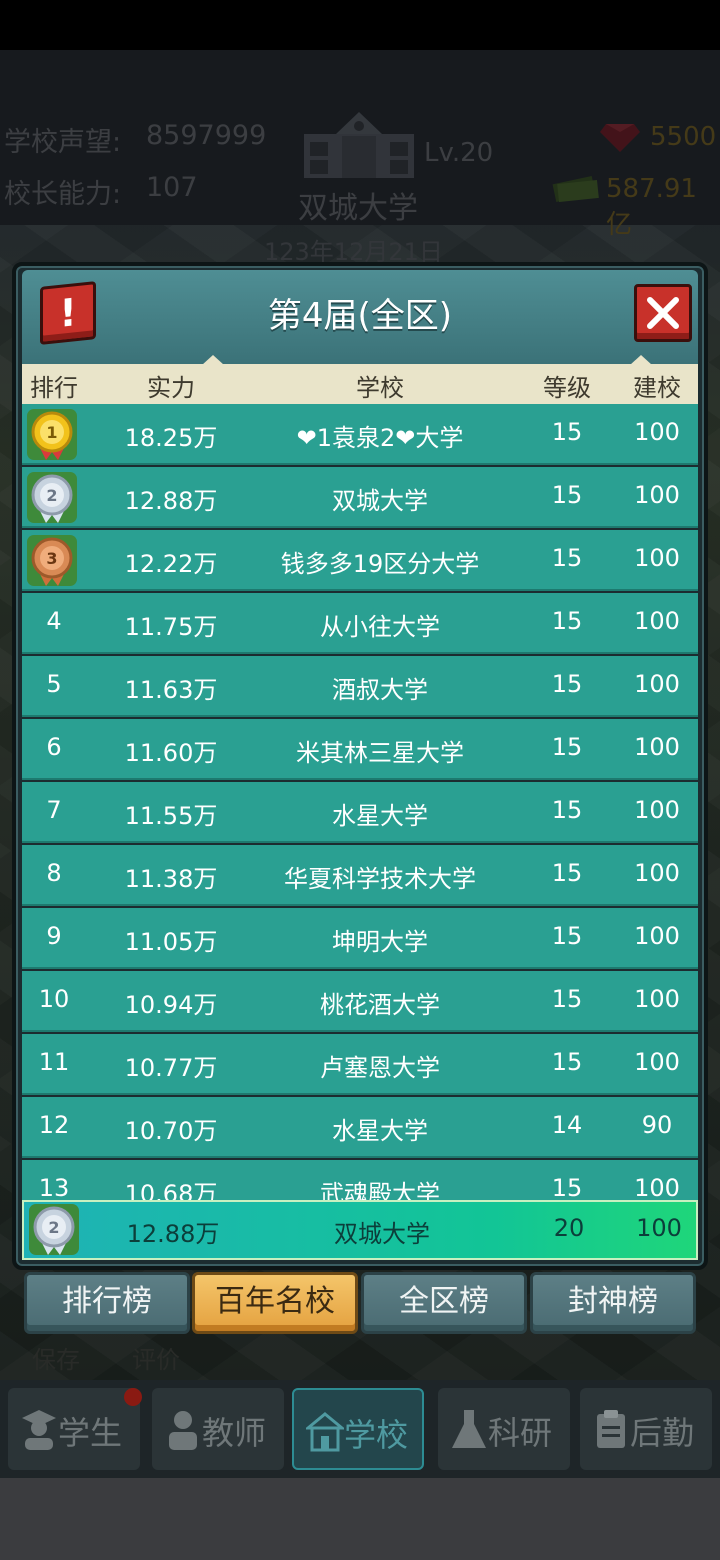 Image resolution: width=720 pixels, height=1560 pixels. I want to click on power-value: 11.38万, so click(171, 879).